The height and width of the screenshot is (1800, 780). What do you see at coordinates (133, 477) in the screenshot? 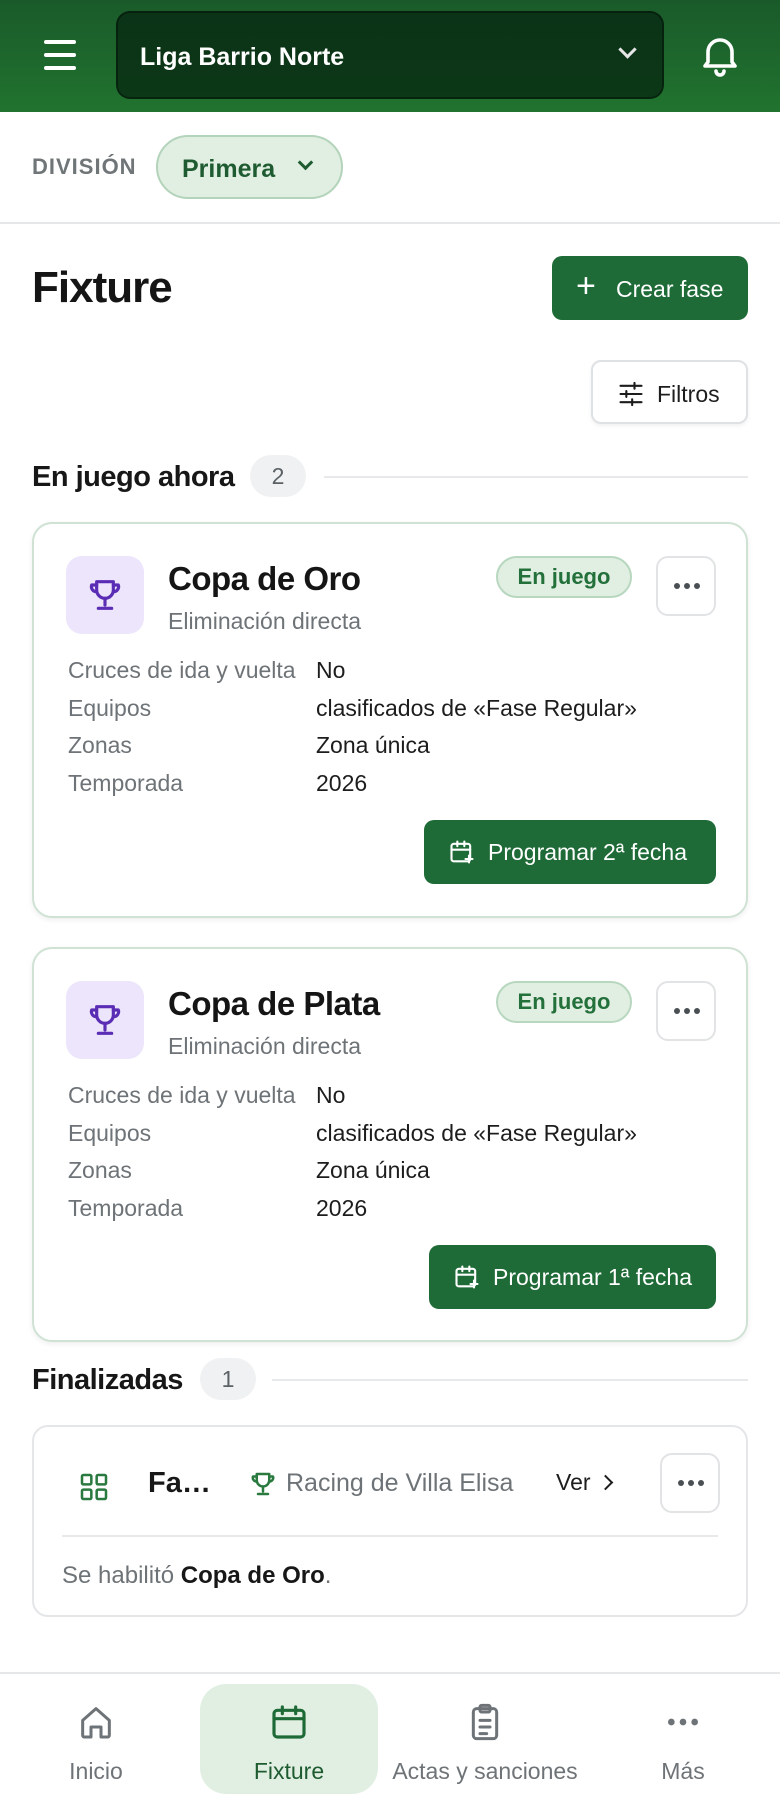
I see `section-title: En juego ahora` at bounding box center [133, 477].